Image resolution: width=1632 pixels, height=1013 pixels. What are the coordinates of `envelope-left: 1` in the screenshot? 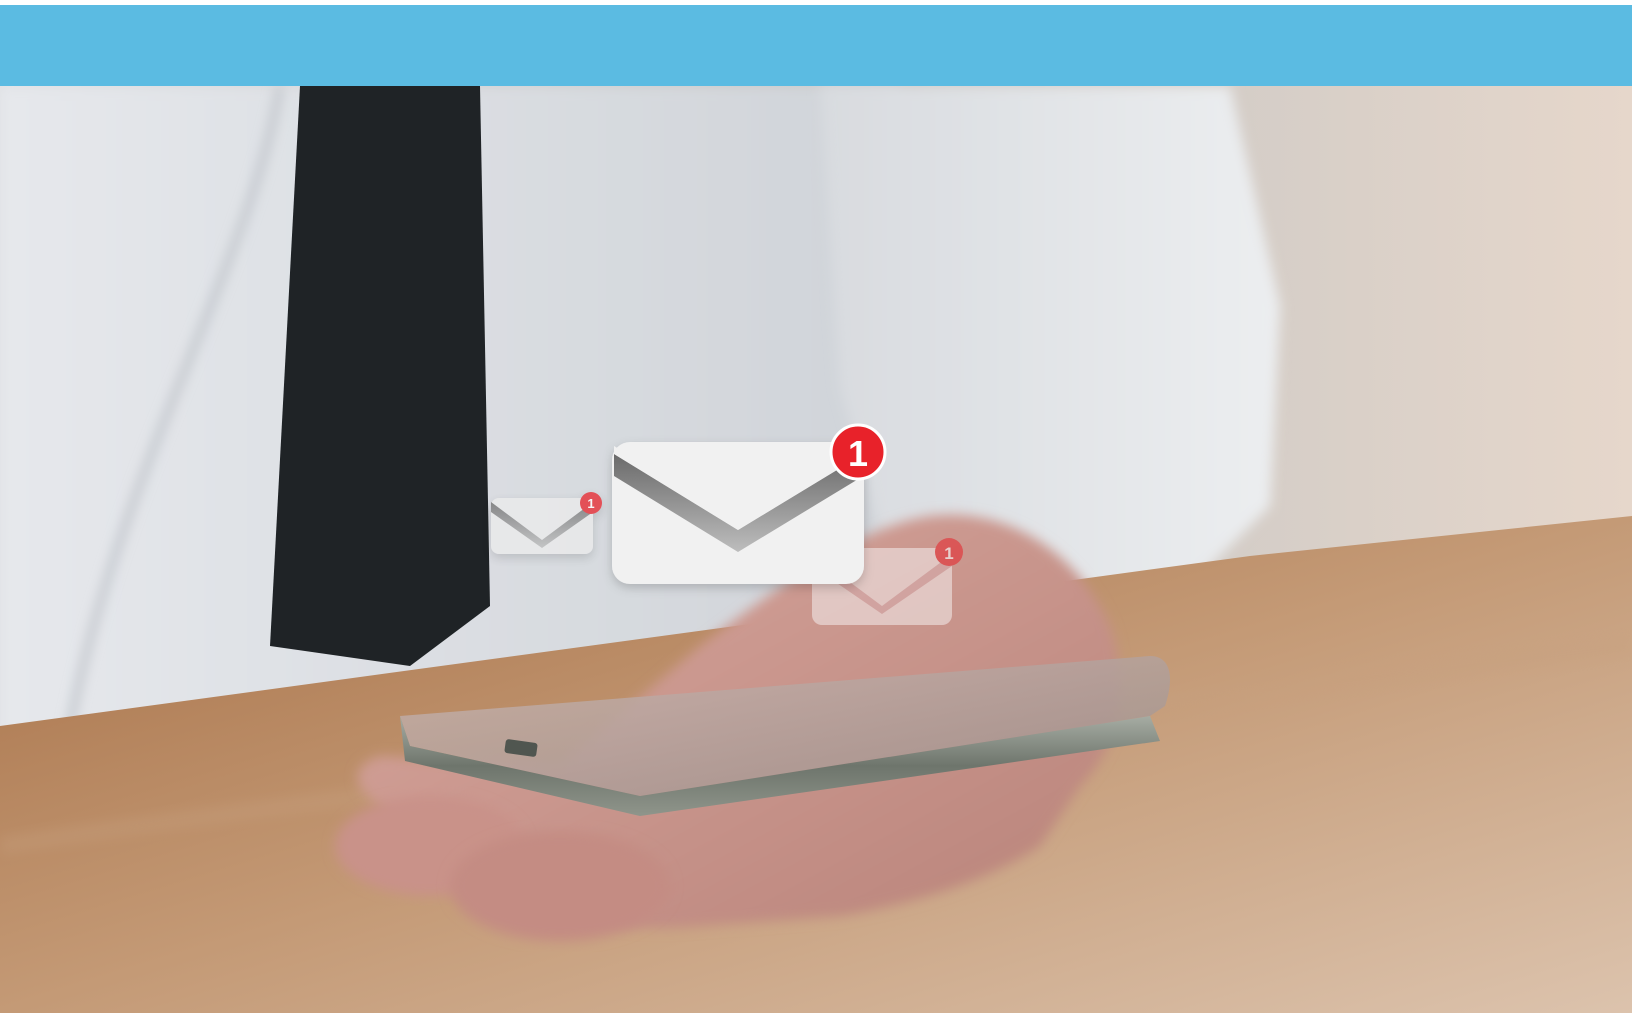 It's located at (546, 523).